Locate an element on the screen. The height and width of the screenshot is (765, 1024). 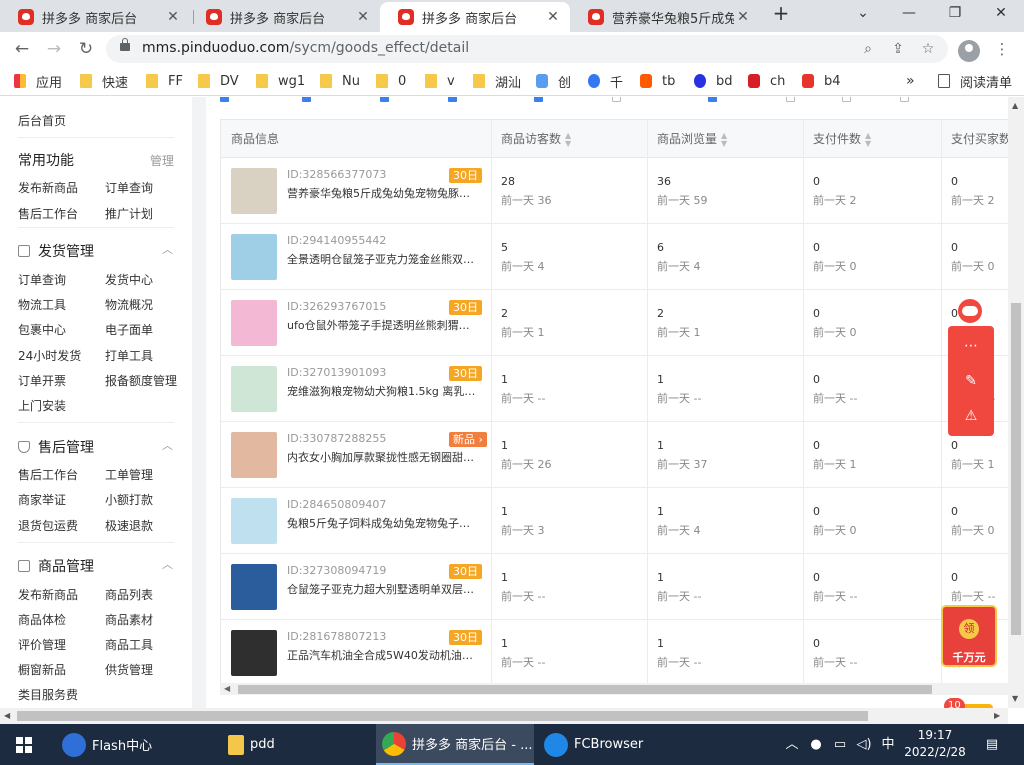
sidebar-item: 商品列表 is located at coordinates (129, 594).